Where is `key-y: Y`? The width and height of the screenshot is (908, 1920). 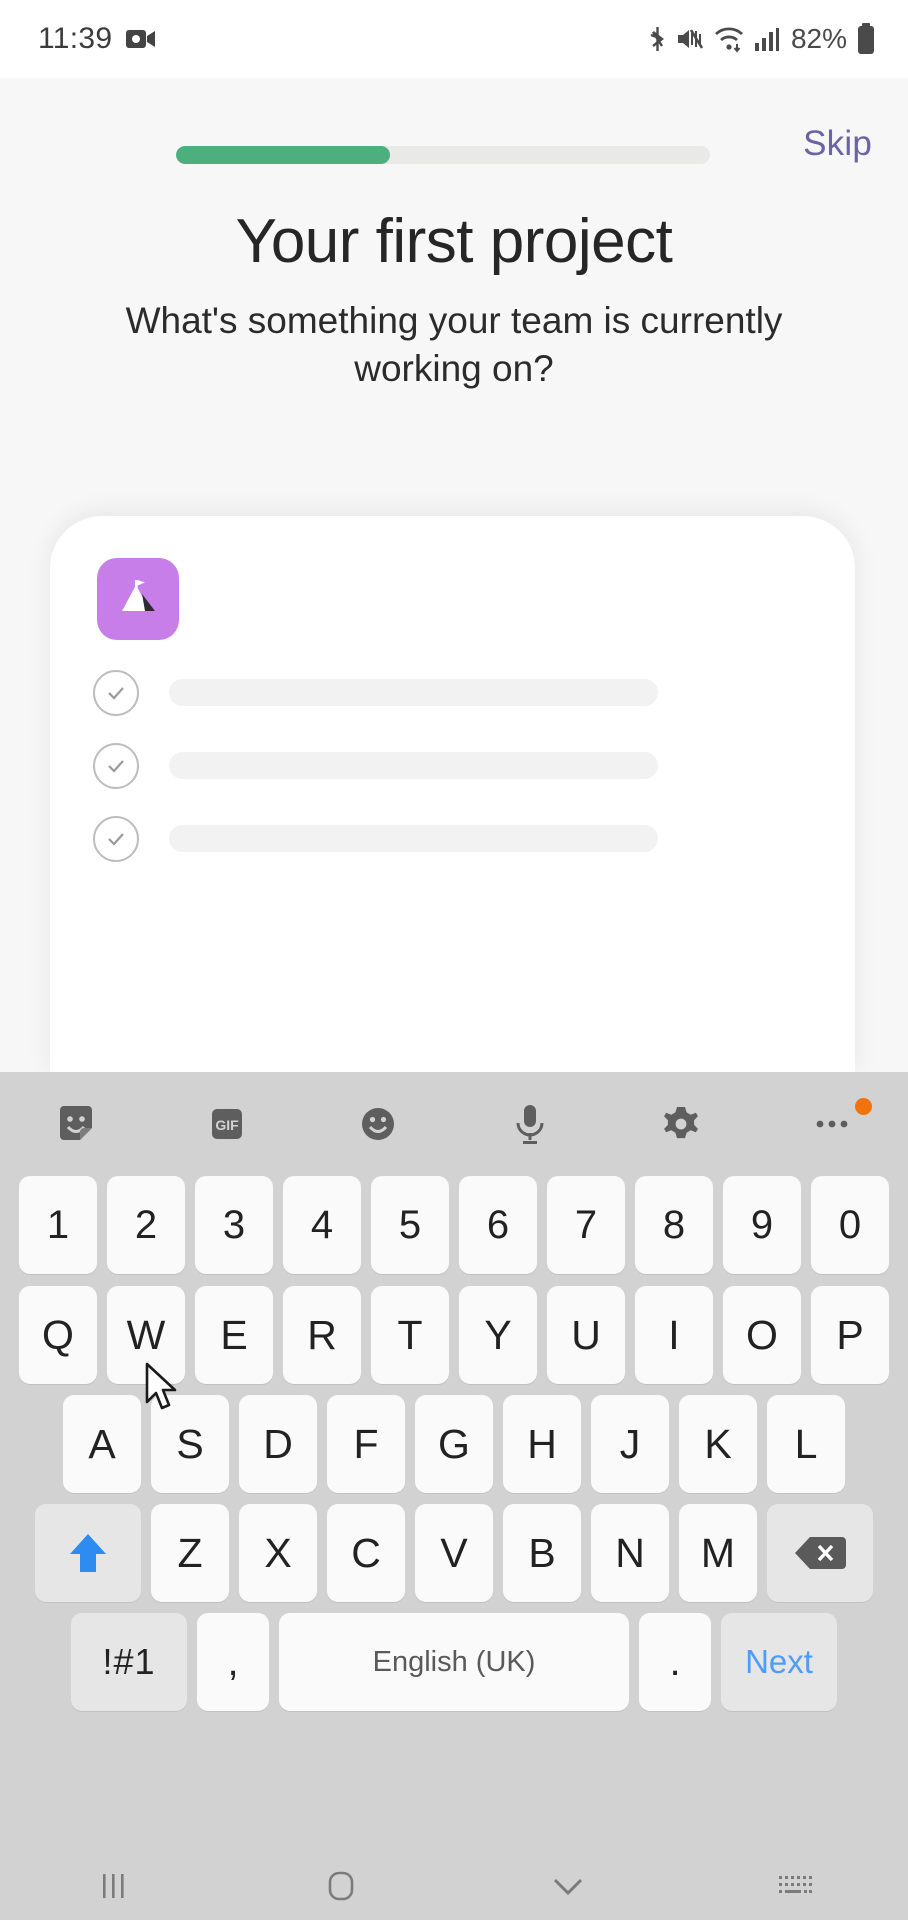
key-y: Y is located at coordinates (498, 1335).